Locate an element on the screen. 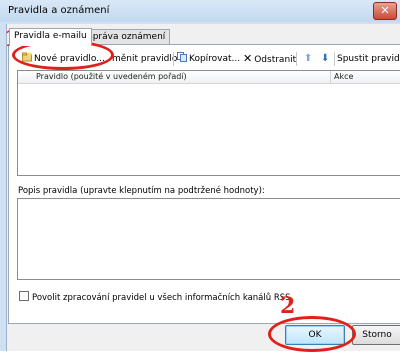 The width and height of the screenshot is (400, 352). column-rule: Pravidlo (použité v uvedeném pořadí) is located at coordinates (111, 77).